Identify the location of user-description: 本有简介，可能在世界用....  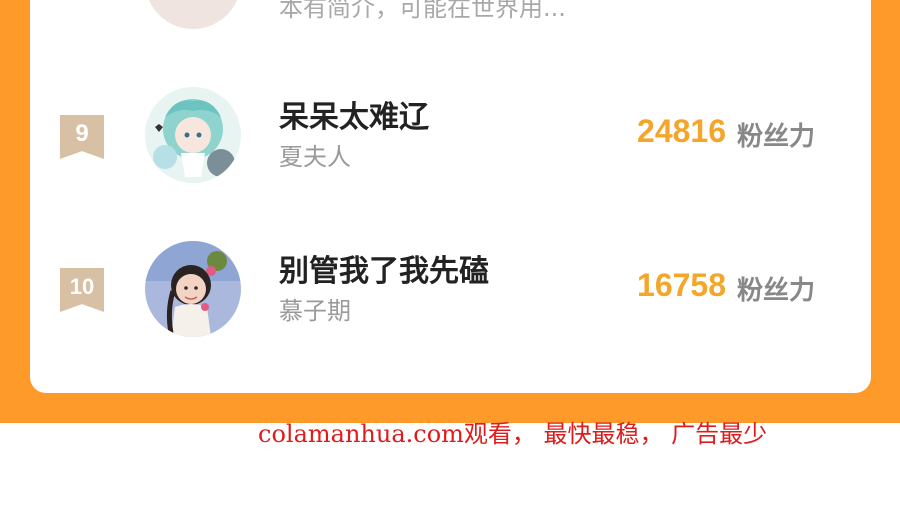
(422, 11).